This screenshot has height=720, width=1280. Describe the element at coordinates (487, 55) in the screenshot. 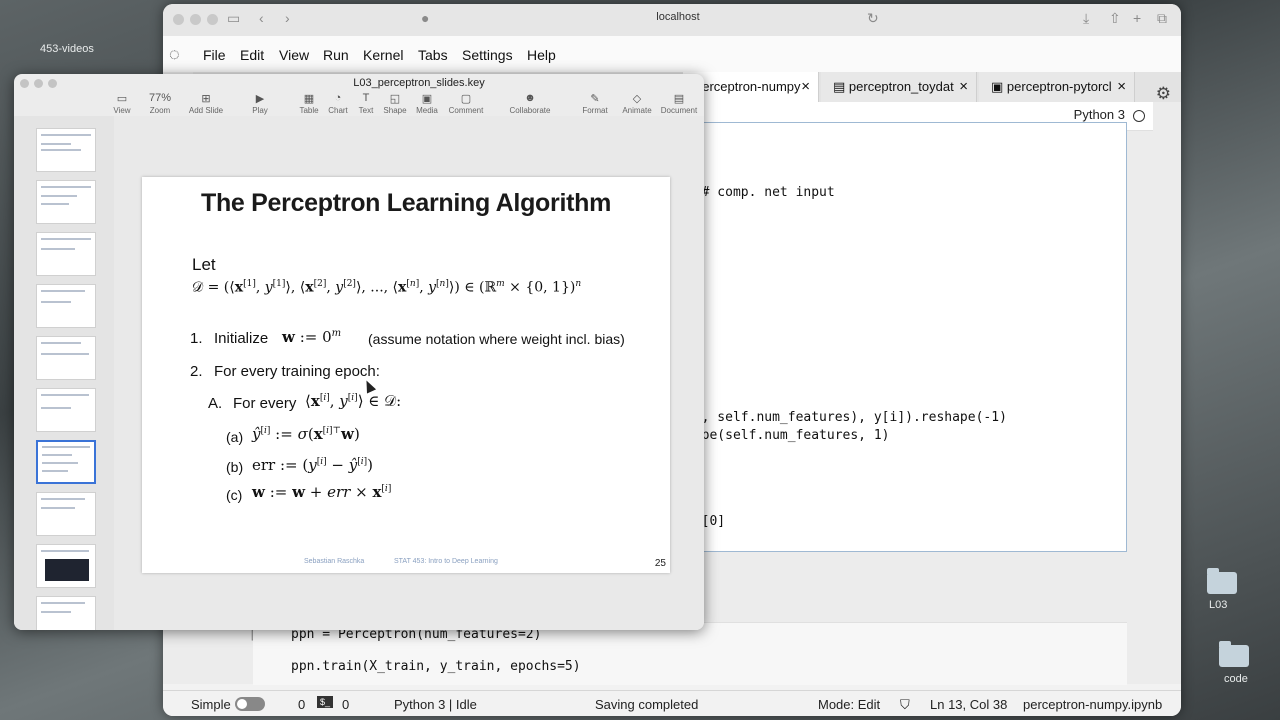

I see `menu-settings: Settings` at that location.